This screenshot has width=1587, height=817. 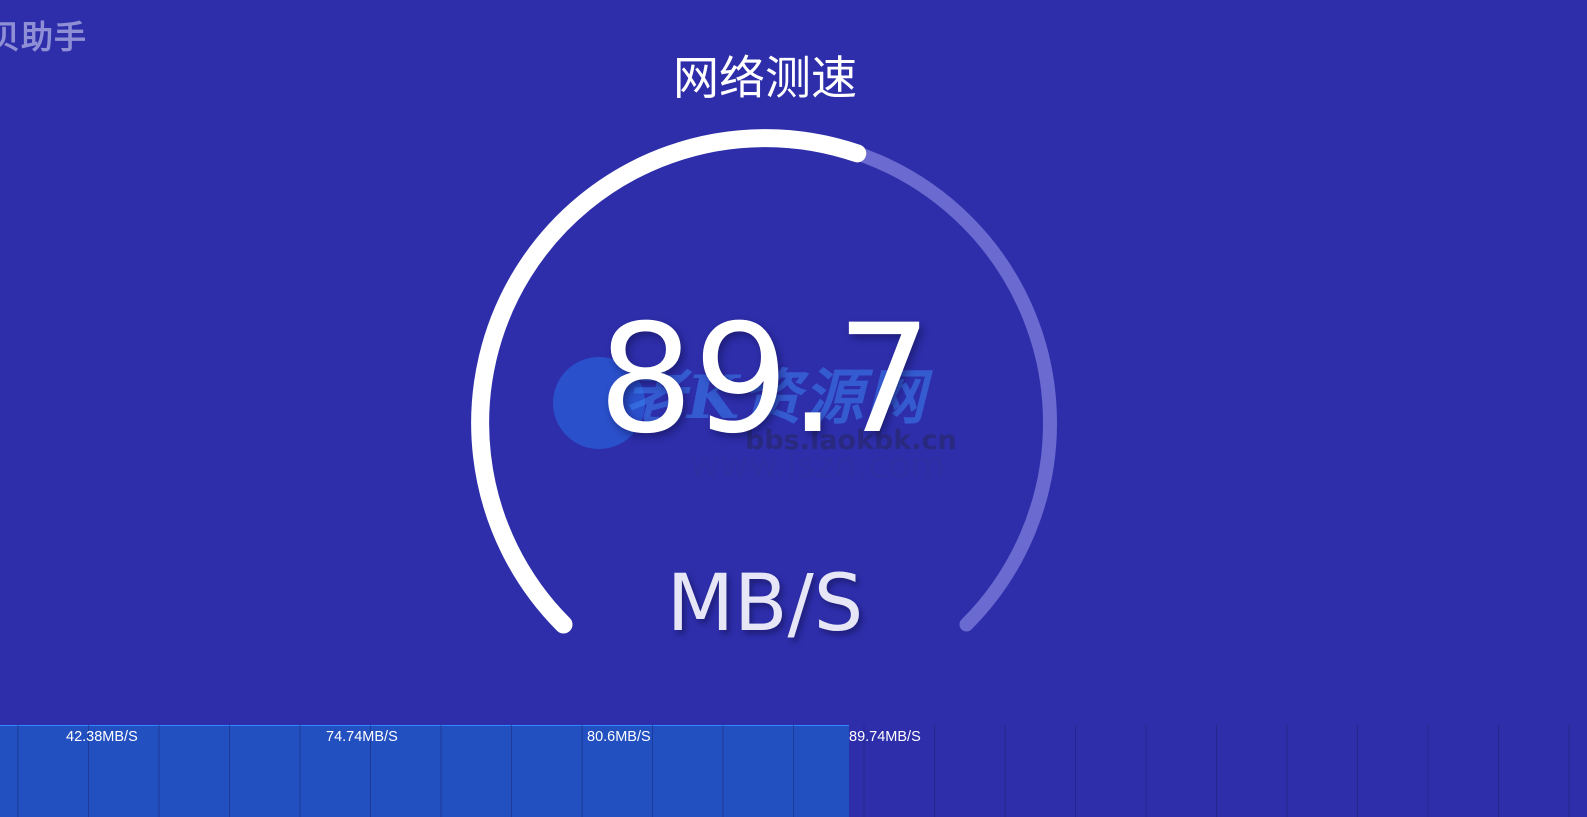 I want to click on history-sample-label: 74.74MB/S, so click(x=362, y=737).